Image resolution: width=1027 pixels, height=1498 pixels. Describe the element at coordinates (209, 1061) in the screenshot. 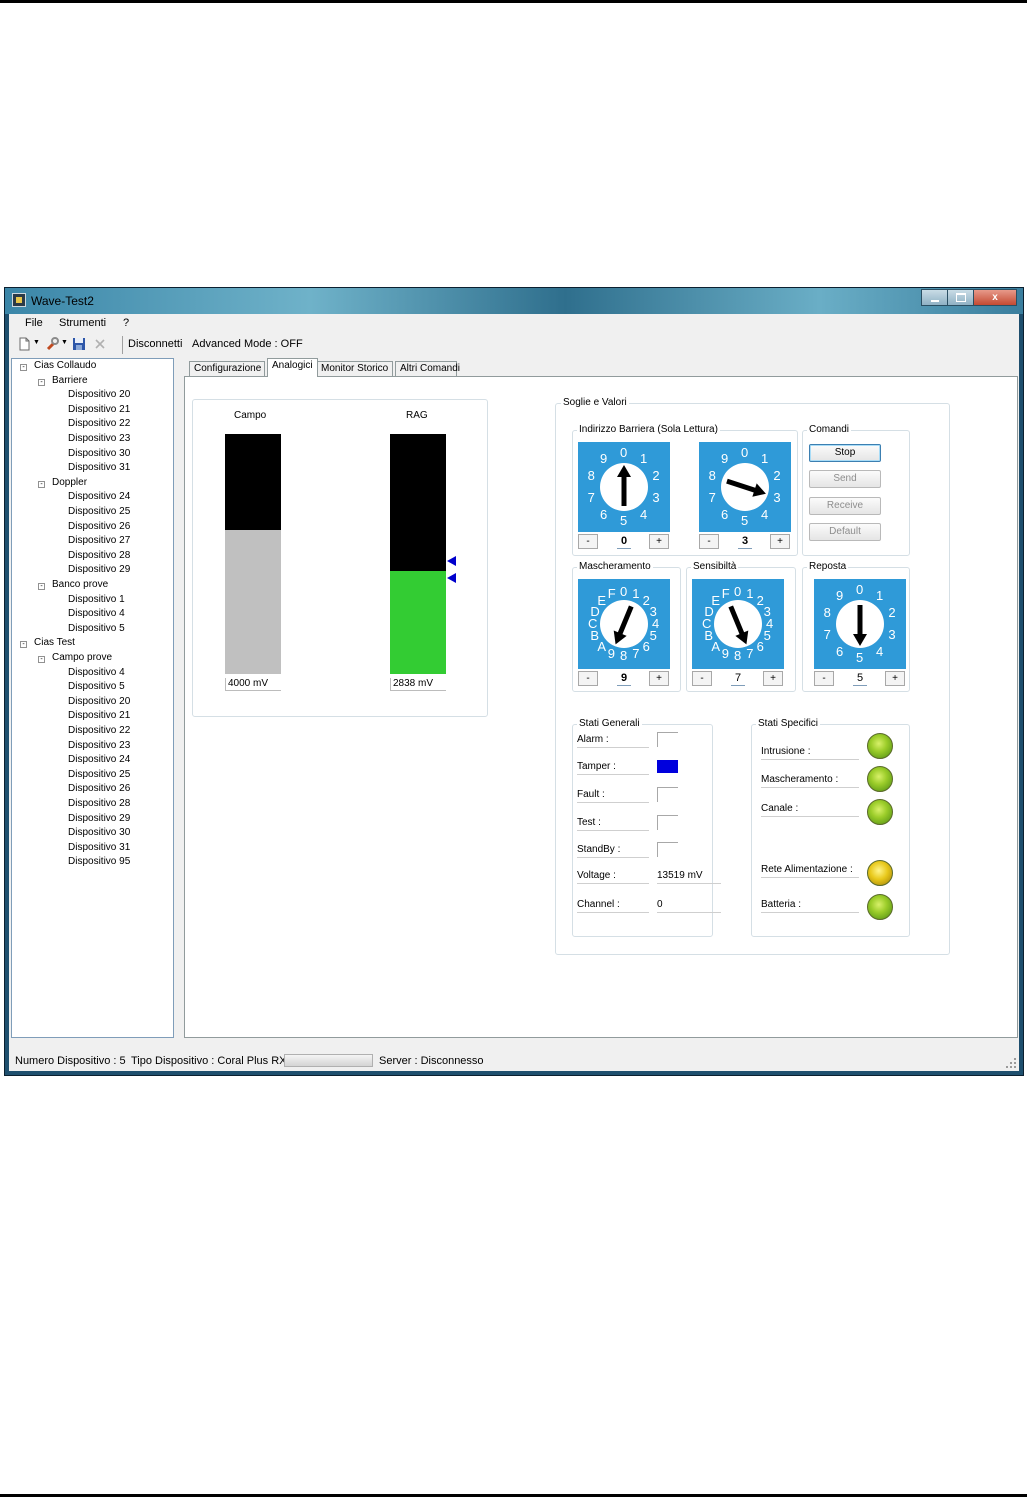

I see `device-type-status: Tipo Dispositivo : Coral Plus RX` at that location.